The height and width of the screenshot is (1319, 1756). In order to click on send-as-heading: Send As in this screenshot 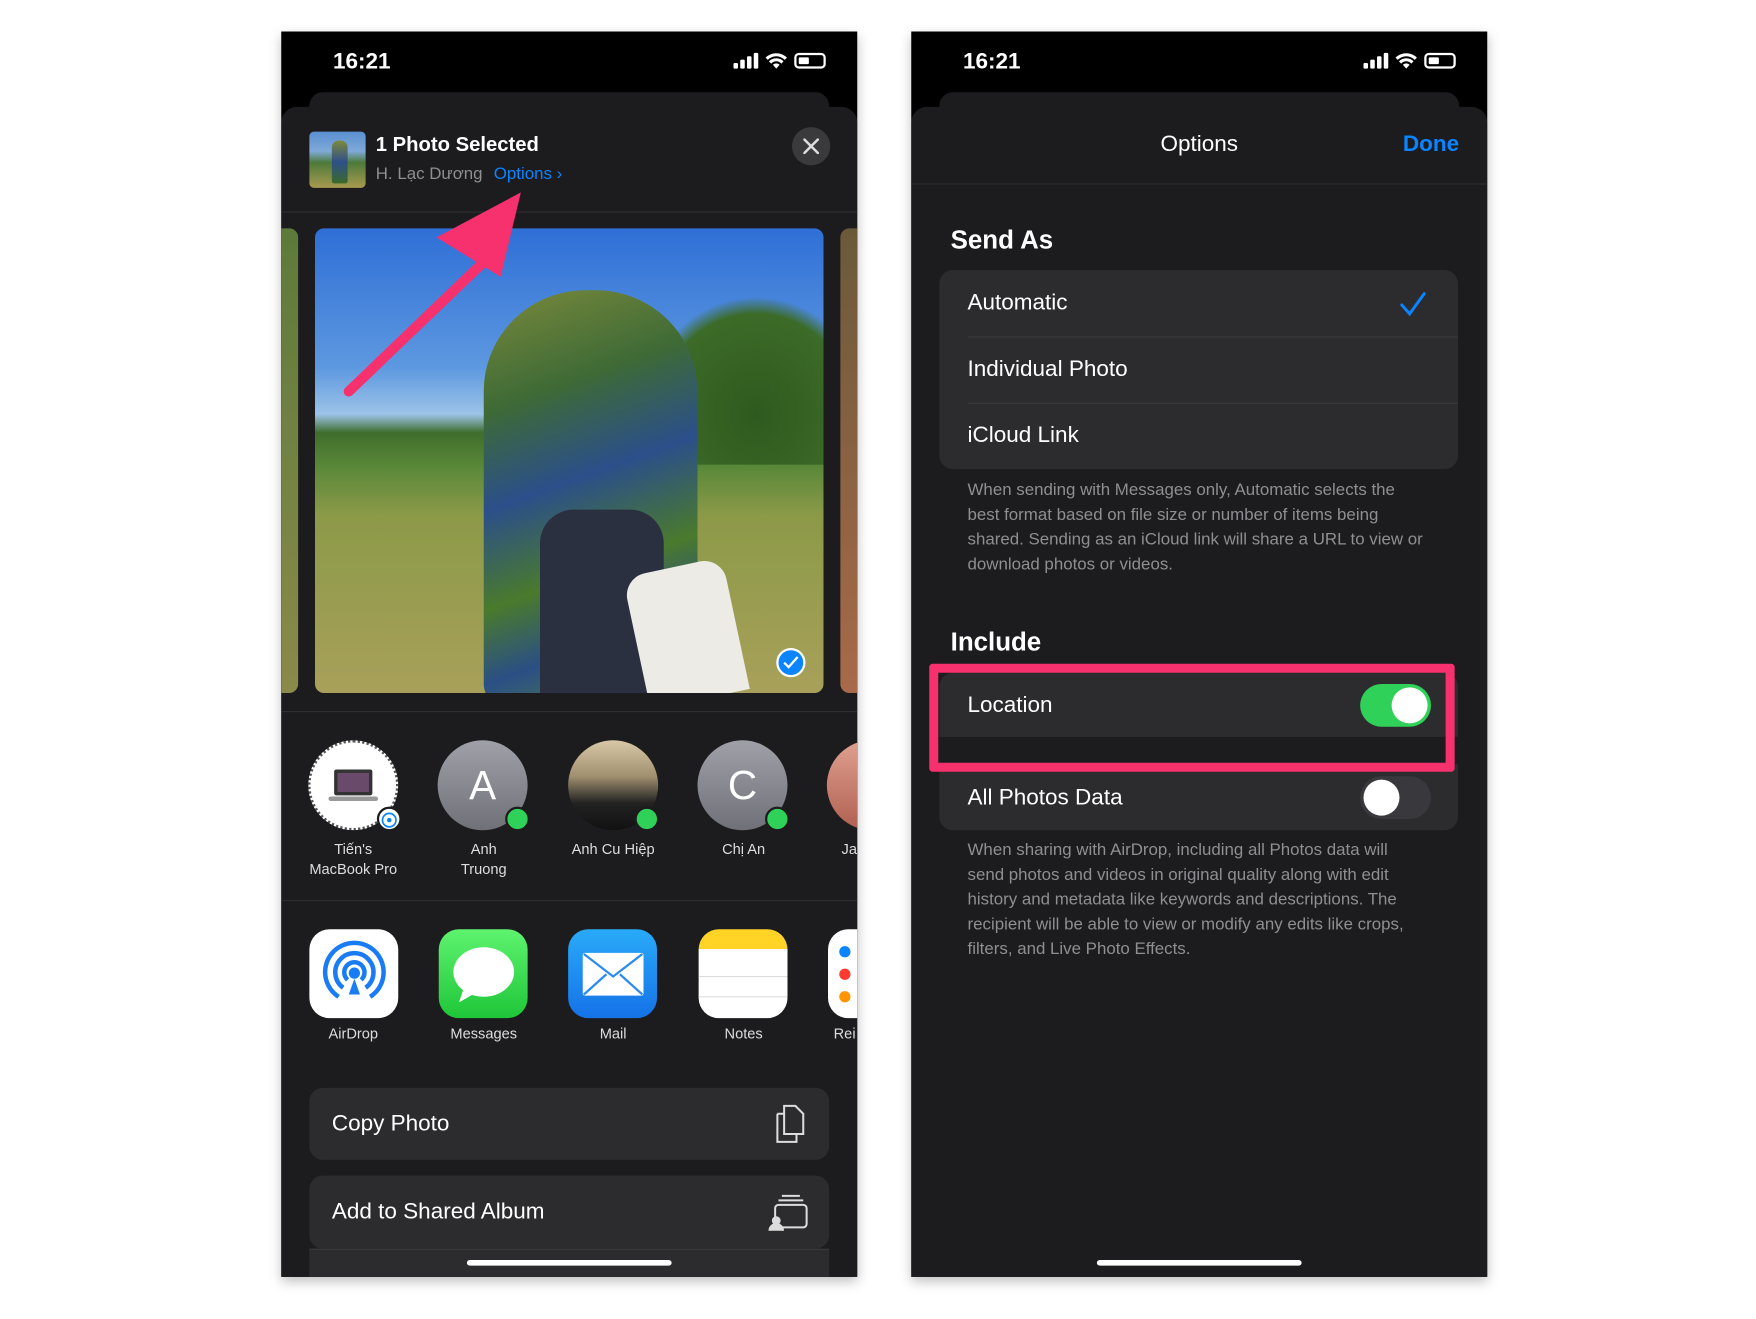, I will do `click(1002, 240)`.